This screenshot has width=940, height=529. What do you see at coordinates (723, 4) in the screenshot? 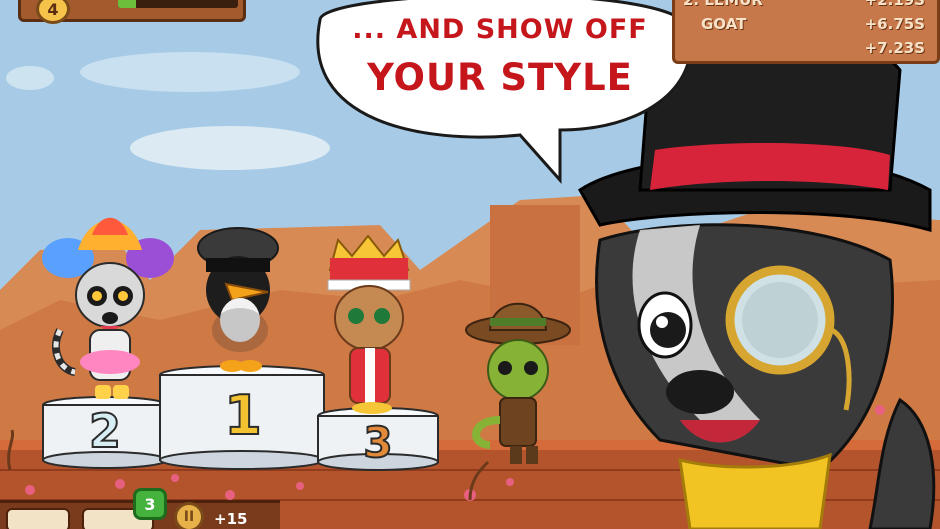
I see `leaderboard-name: 2. LEMUR` at bounding box center [723, 4].